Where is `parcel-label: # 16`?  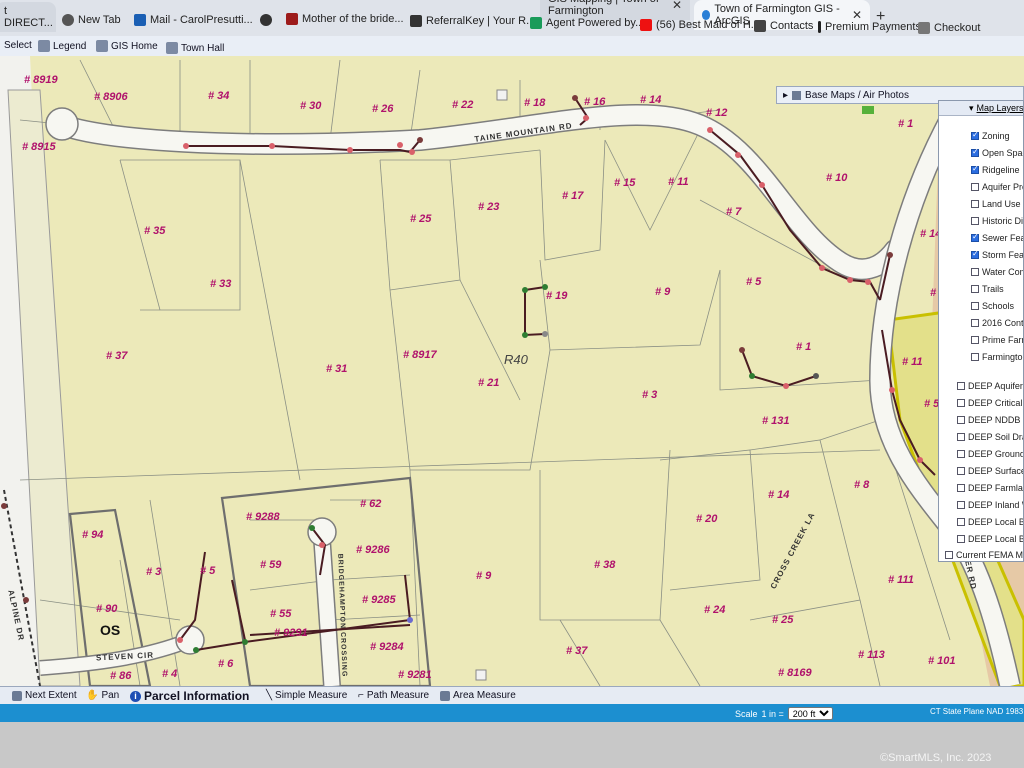
parcel-label: # 16 is located at coordinates (594, 102).